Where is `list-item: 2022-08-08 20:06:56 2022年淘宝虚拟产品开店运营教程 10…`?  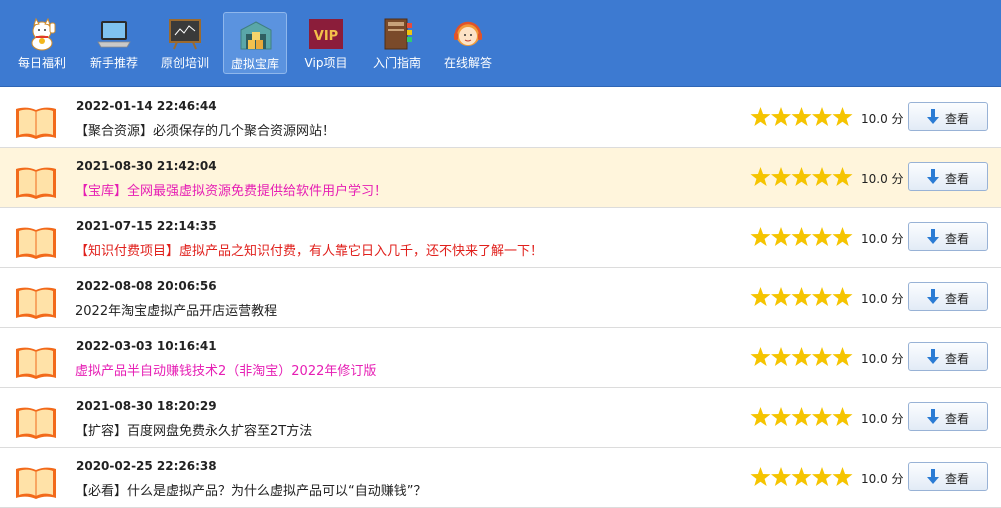
list-item: 2022-08-08 20:06:56 2022年淘宝虚拟产品开店运营教程 10… is located at coordinates (500, 298).